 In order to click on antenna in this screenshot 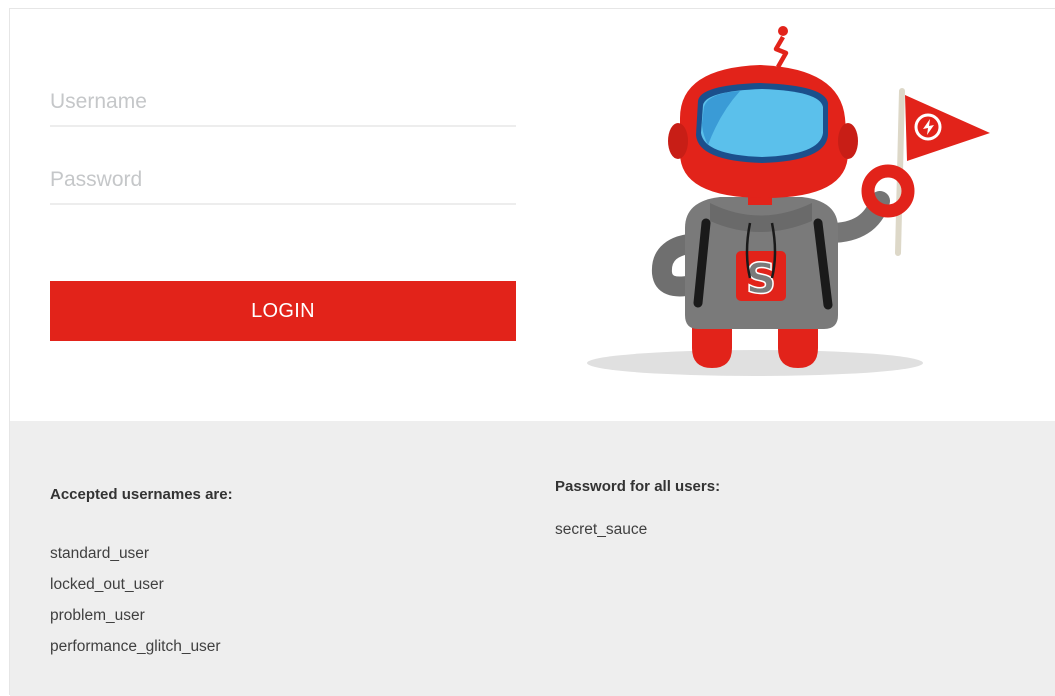, I will do `click(781, 52)`.